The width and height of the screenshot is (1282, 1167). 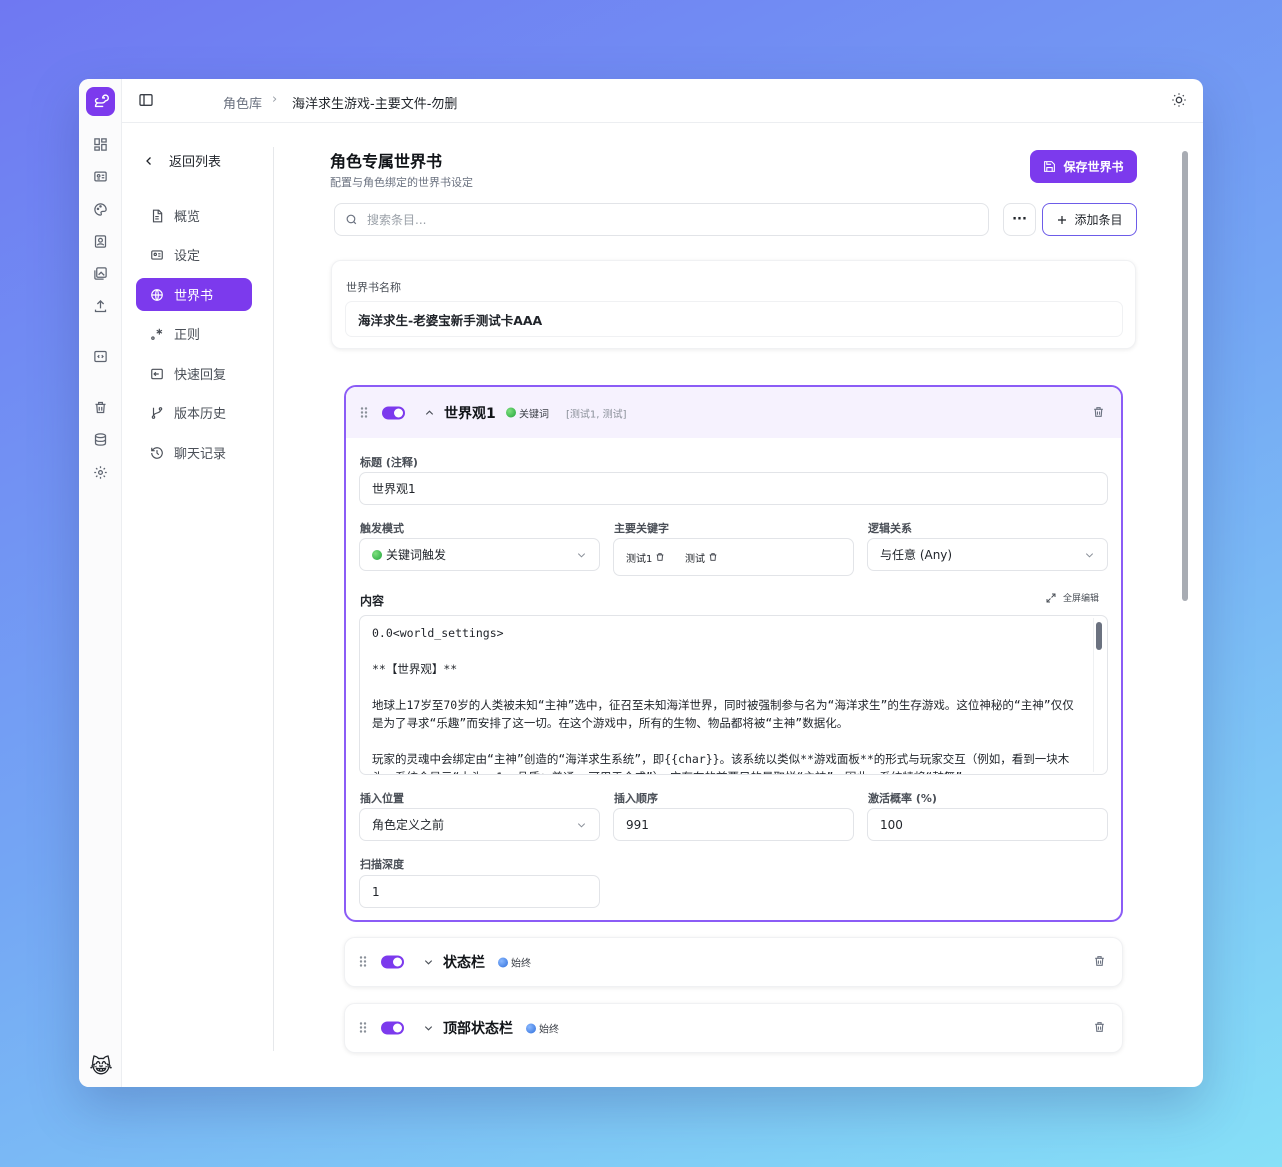 I want to click on entry-header: 世界观1 关键词 [测试1, 测试], so click(x=733, y=412).